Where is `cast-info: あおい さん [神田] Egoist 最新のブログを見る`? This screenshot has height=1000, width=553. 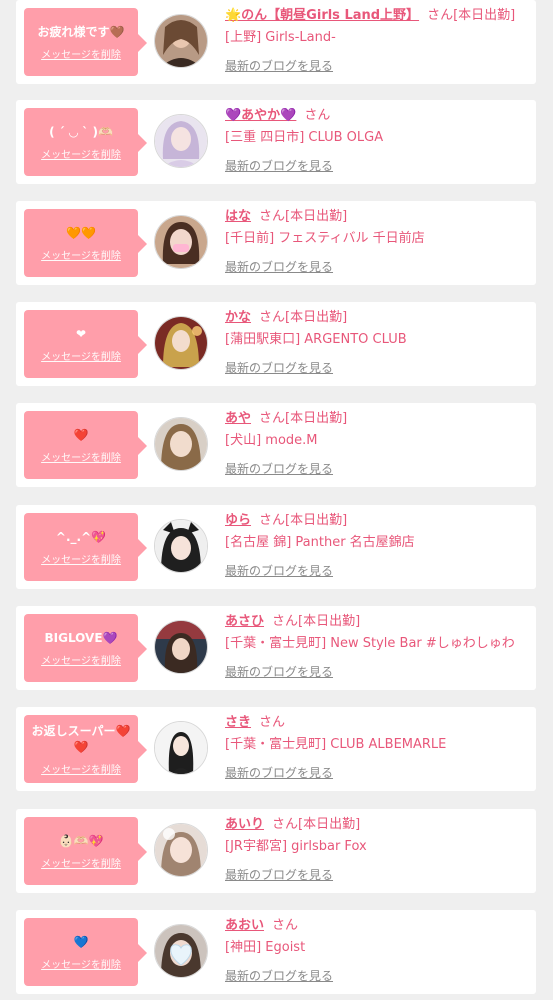 cast-info: あおい さん [神田] Egoist 最新のブログを見る is located at coordinates (377, 950).